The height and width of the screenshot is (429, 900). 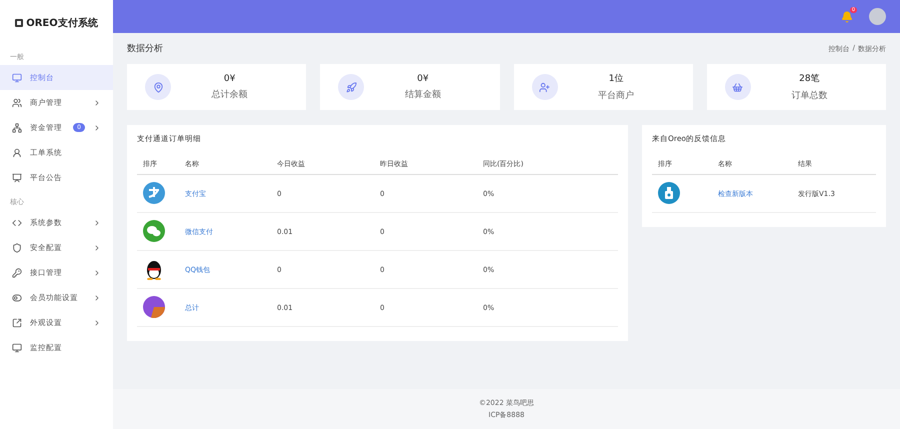 What do you see at coordinates (230, 94) in the screenshot?
I see `stat-label: 总计余额` at bounding box center [230, 94].